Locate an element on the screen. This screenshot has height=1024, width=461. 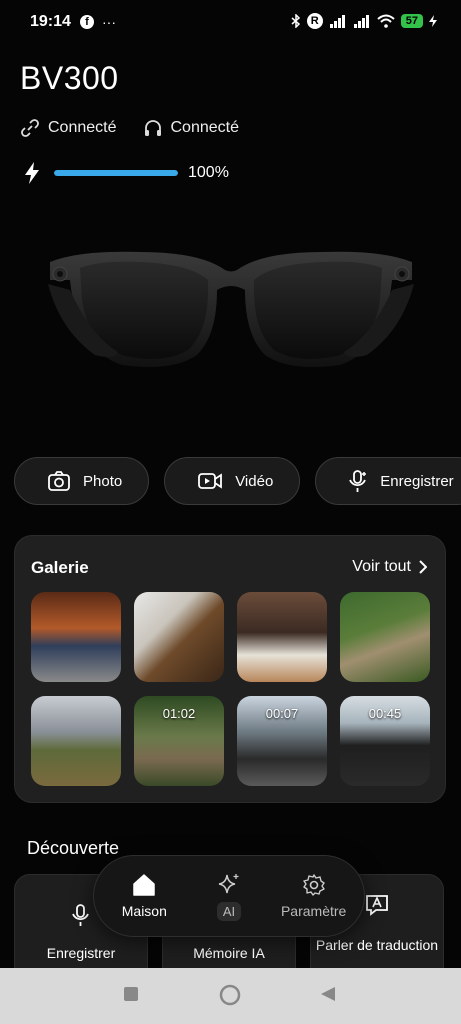
signal-icon is located at coordinates (337, 21).